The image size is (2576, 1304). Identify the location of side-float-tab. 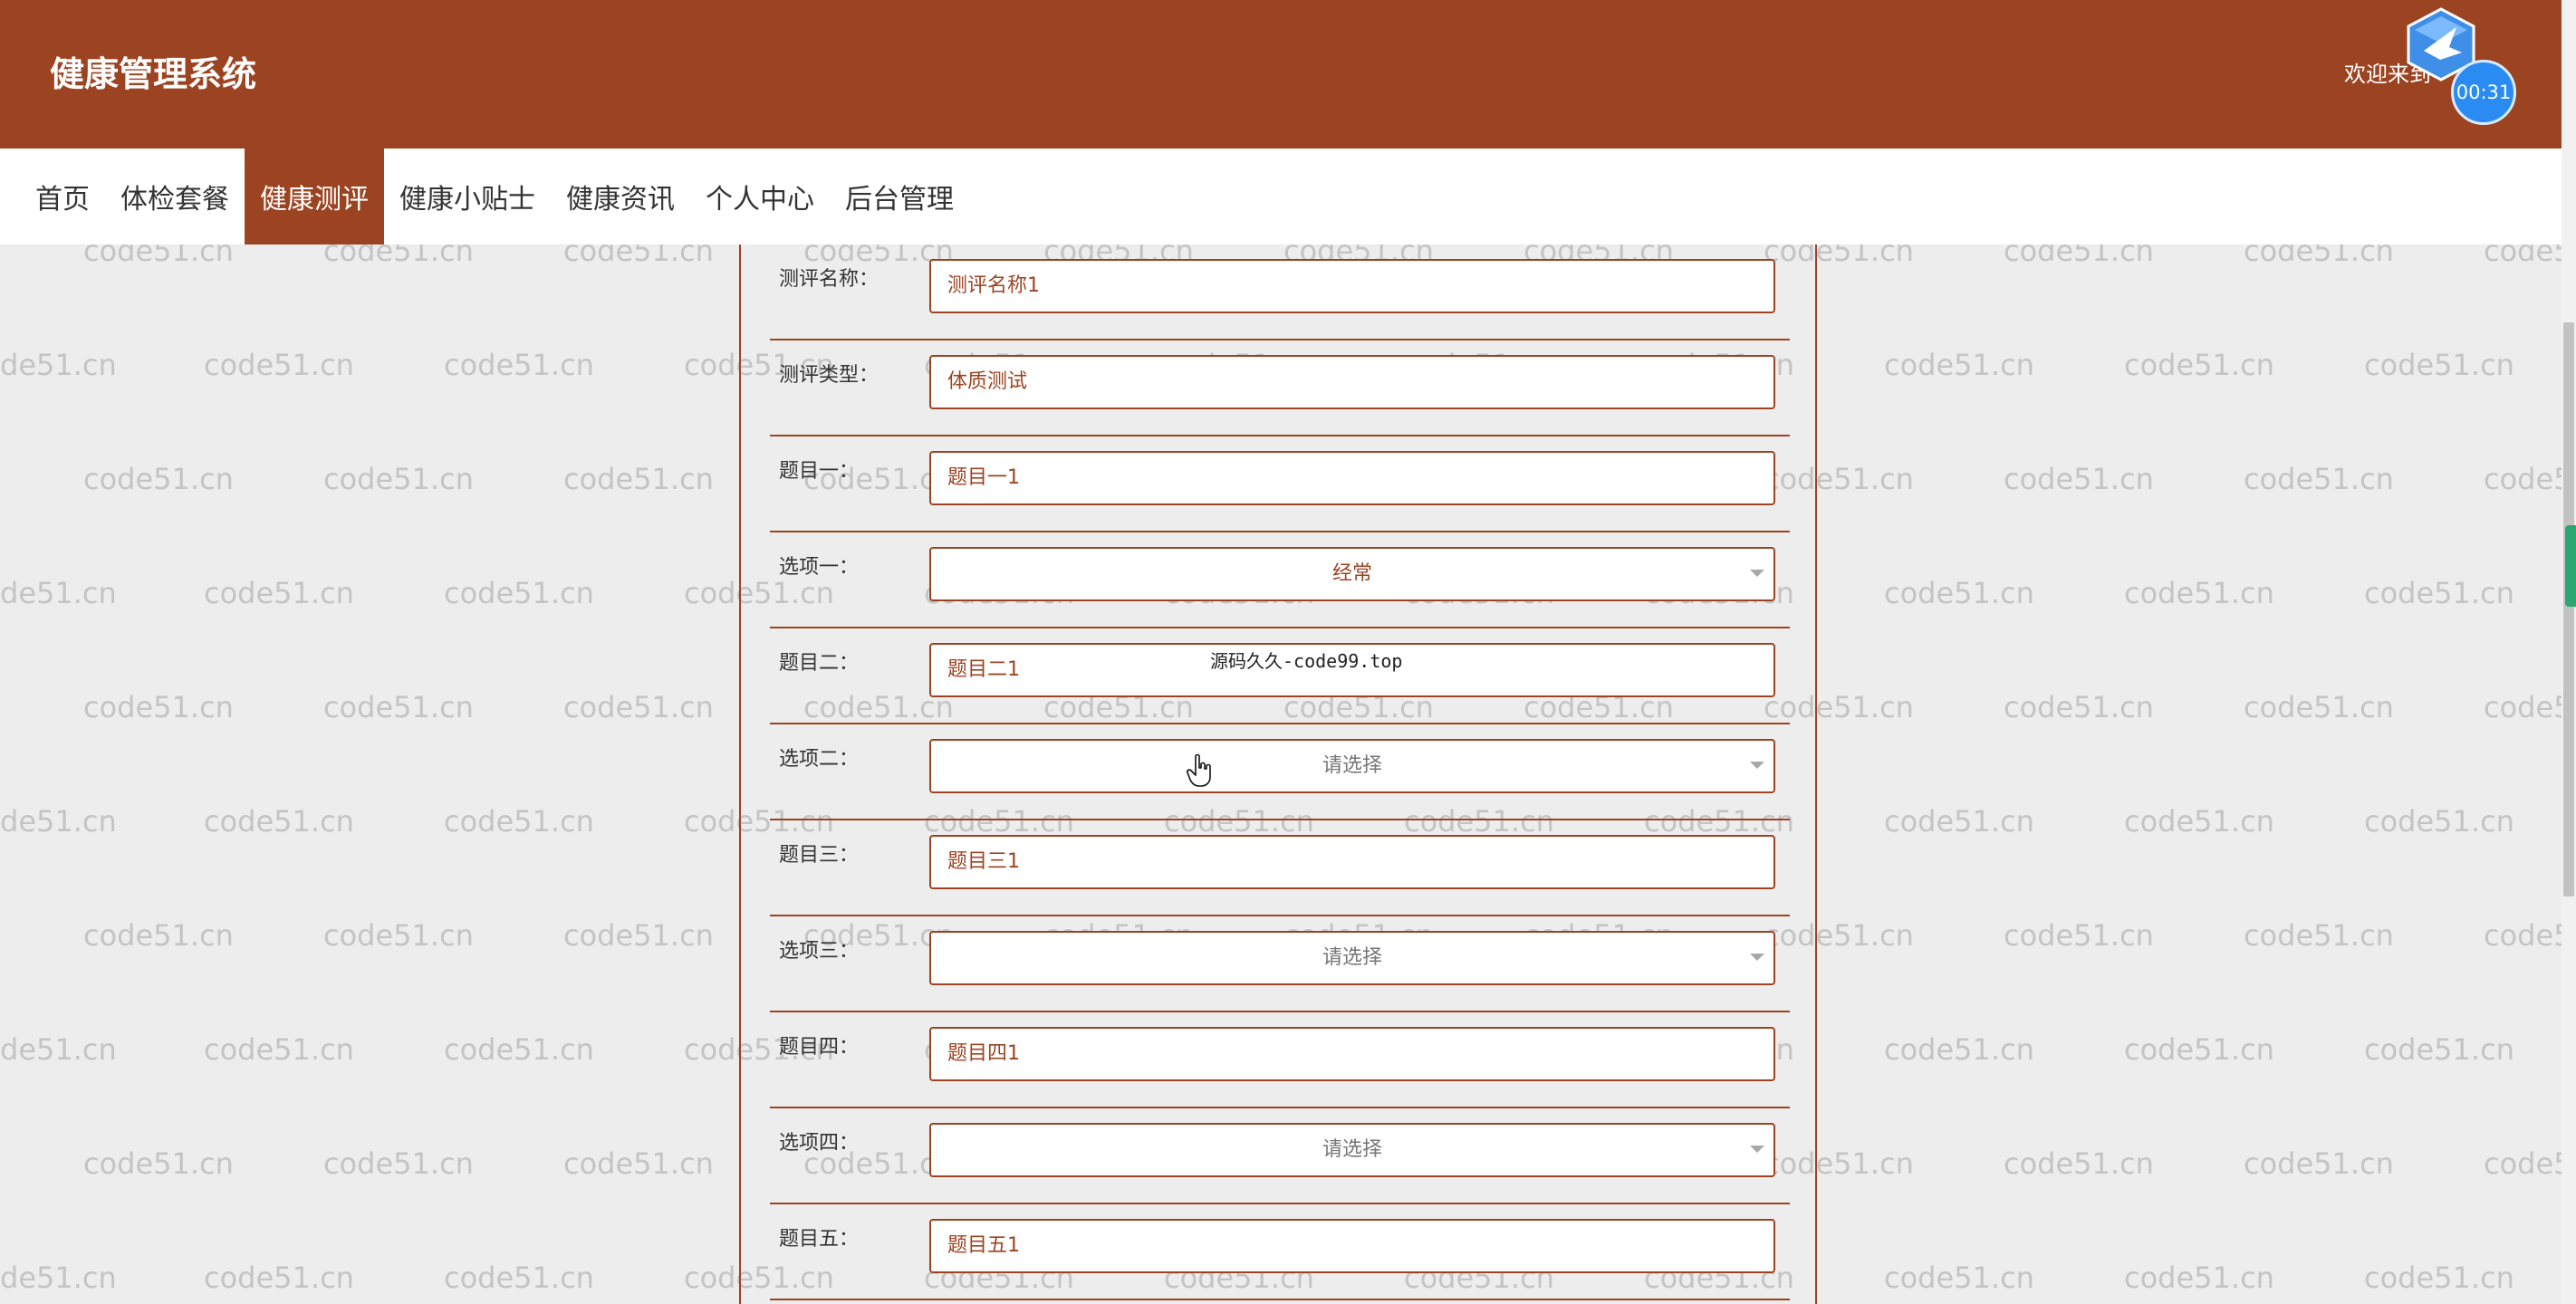
(2570, 566).